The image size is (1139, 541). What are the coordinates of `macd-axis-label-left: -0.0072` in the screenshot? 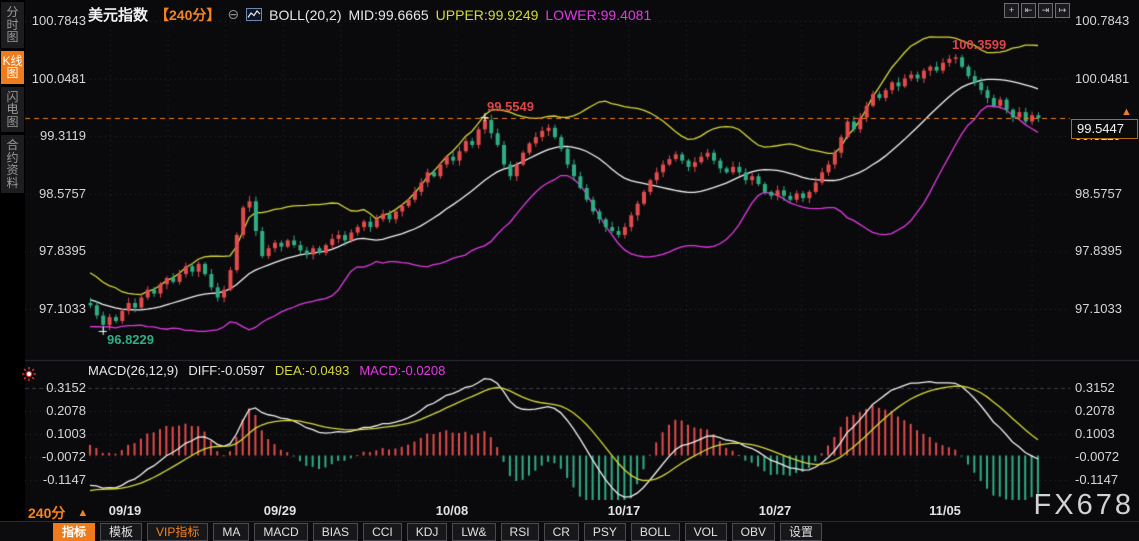 It's located at (63, 456).